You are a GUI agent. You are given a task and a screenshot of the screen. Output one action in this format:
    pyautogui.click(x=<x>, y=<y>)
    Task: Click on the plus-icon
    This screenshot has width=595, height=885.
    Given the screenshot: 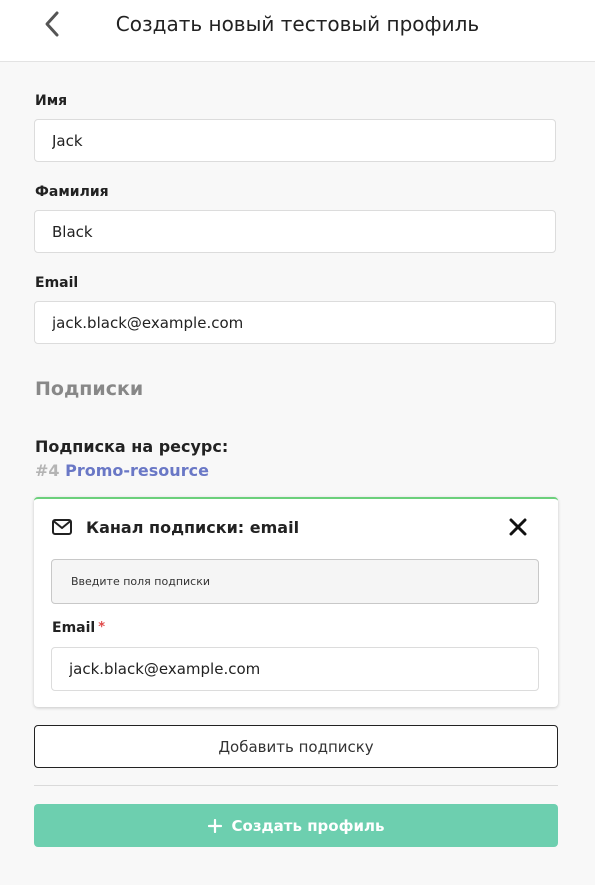 What is the action you would take?
    pyautogui.click(x=214, y=825)
    